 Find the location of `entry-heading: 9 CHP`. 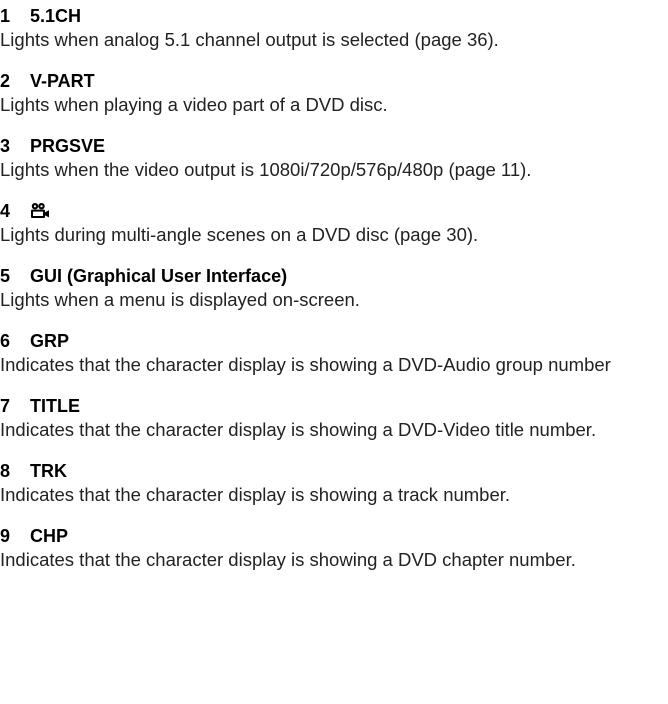

entry-heading: 9 CHP is located at coordinates (332, 536).